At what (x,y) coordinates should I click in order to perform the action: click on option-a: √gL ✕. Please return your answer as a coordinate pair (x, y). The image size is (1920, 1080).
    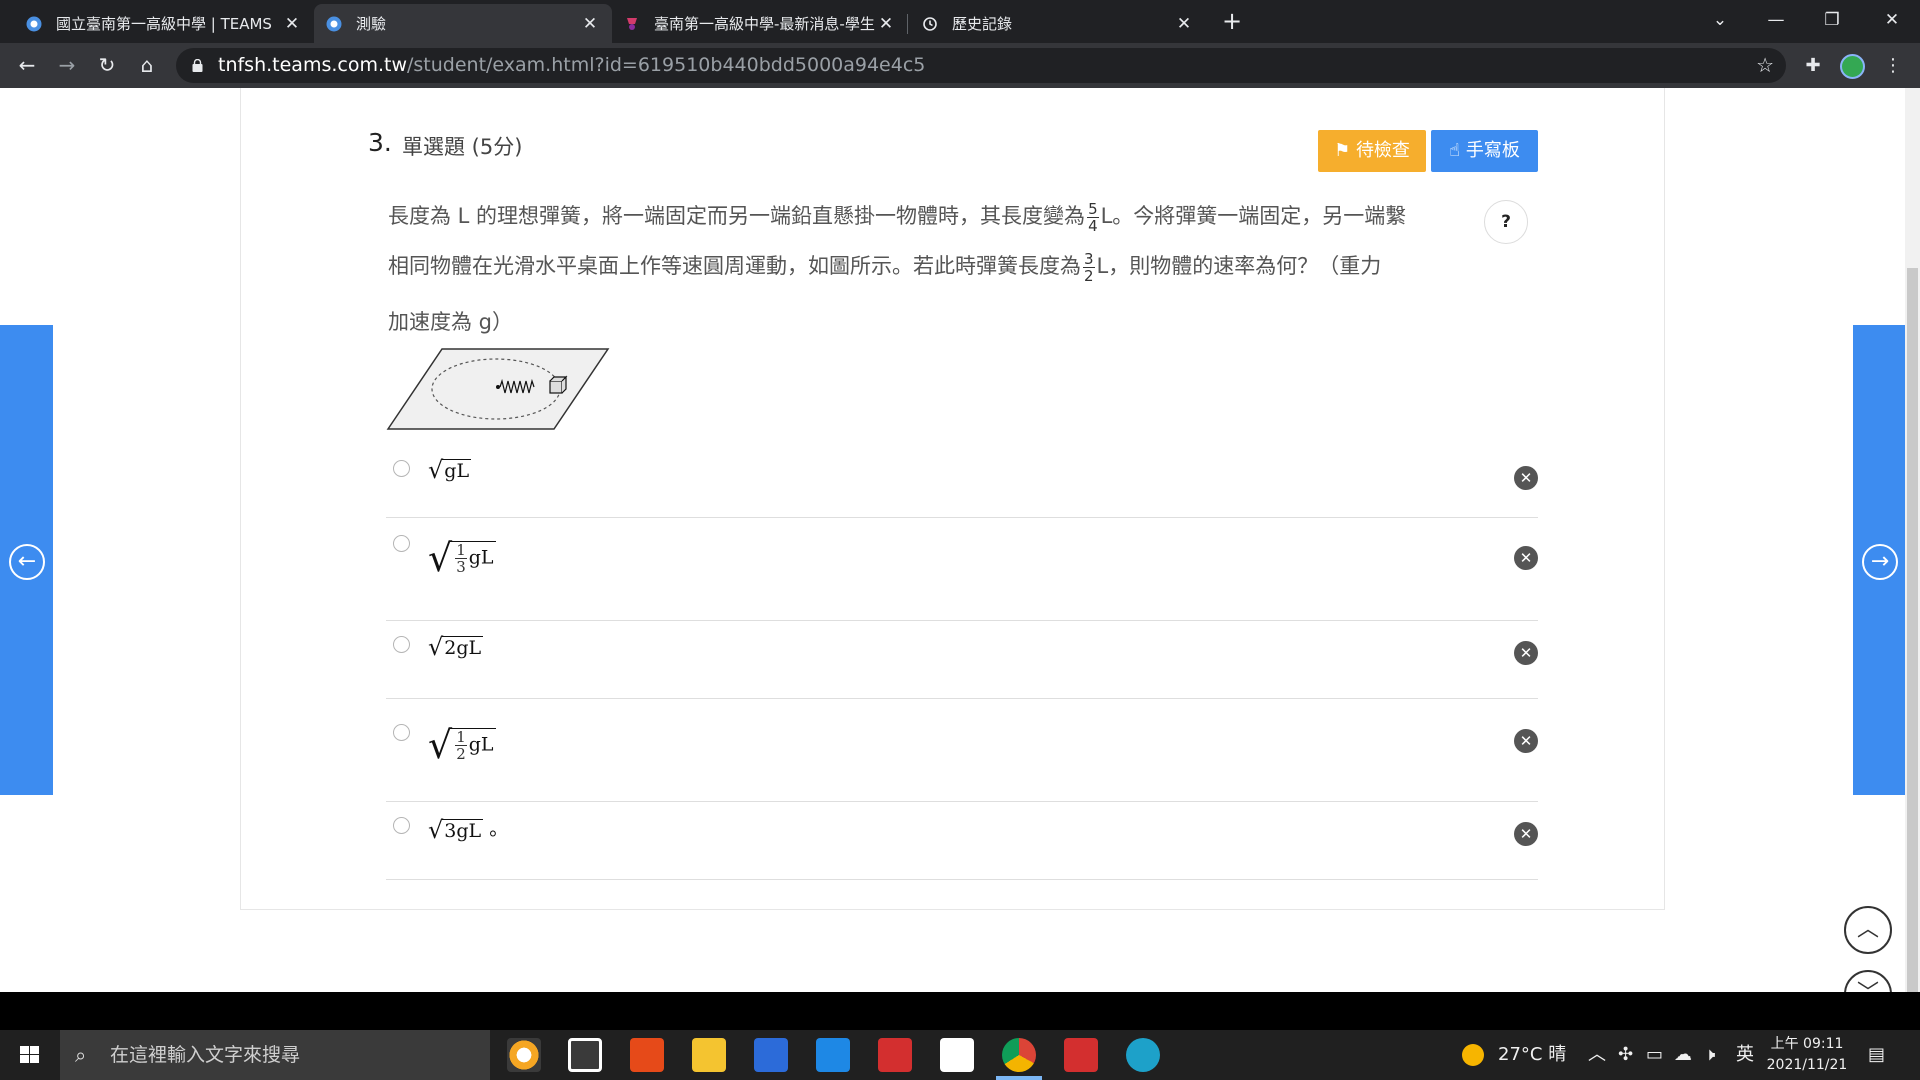
    Looking at the image, I should click on (962, 483).